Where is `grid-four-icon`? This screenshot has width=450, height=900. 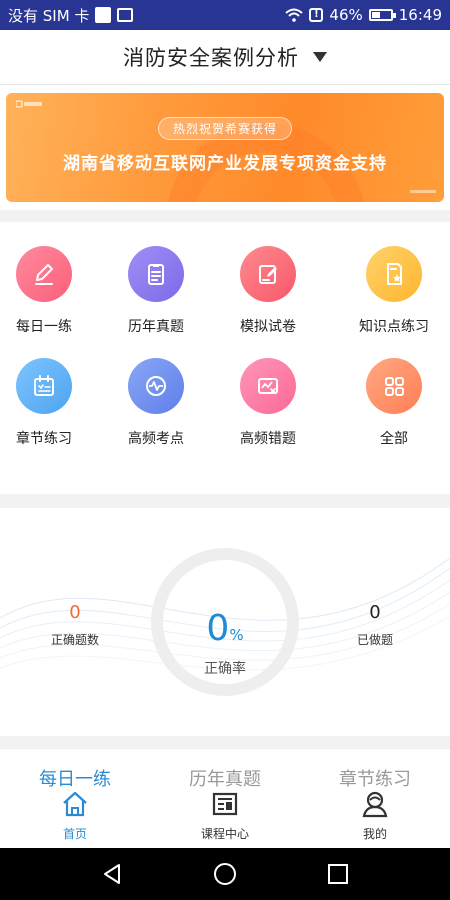
grid-four-icon is located at coordinates (394, 386).